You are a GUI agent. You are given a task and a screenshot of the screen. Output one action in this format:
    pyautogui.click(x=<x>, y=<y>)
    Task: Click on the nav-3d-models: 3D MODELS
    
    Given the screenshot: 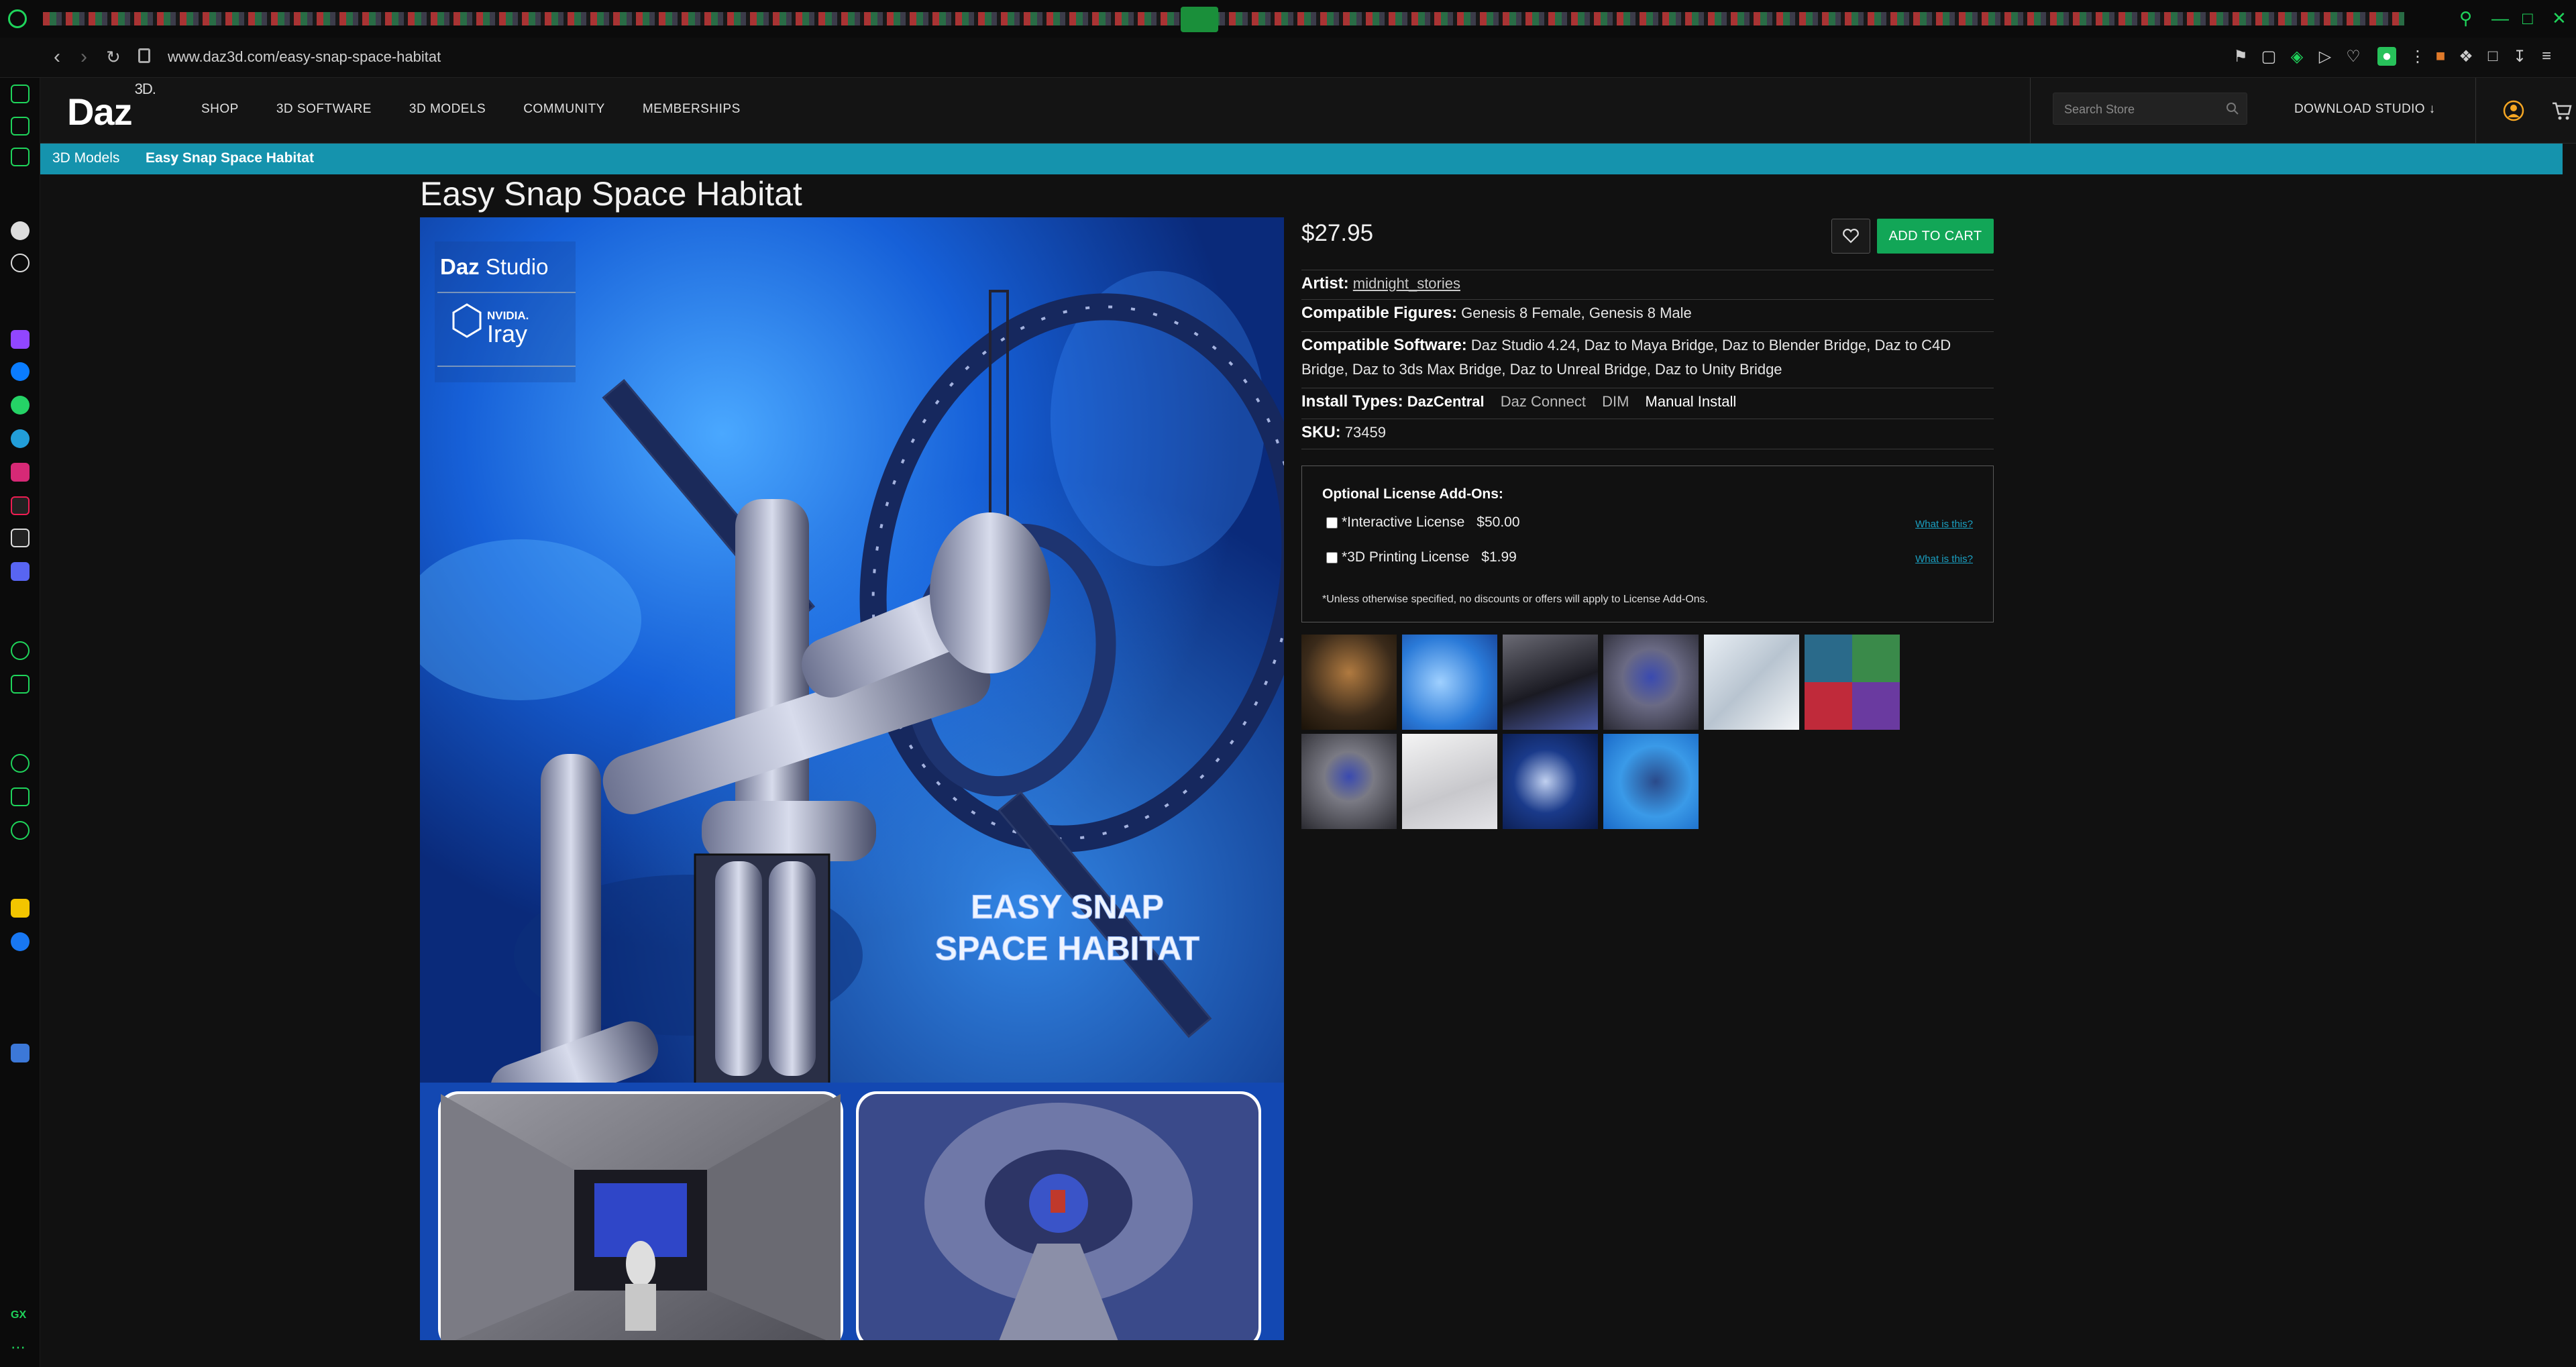 What is the action you would take?
    pyautogui.click(x=447, y=109)
    